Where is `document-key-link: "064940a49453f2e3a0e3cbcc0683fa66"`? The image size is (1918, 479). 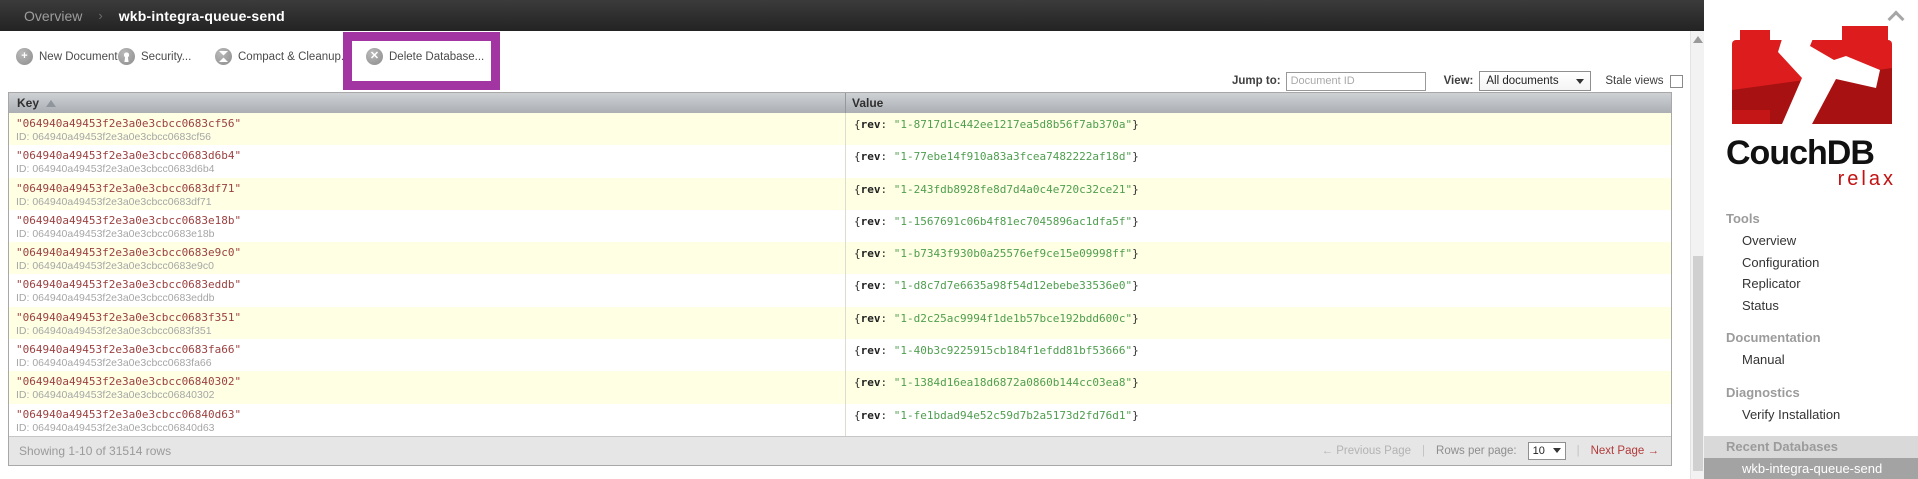
document-key-link: "064940a49453f2e3a0e3cbcc0683fa66" is located at coordinates (430, 349).